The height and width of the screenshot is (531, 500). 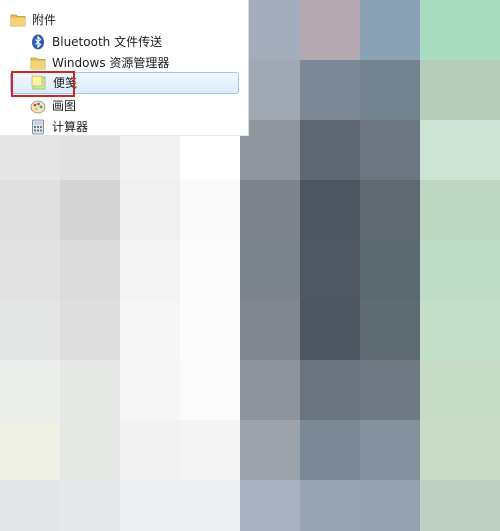 I want to click on menu-item-bluetooth-file-transfer: Bluetooth 文件传送, so click(x=96, y=42).